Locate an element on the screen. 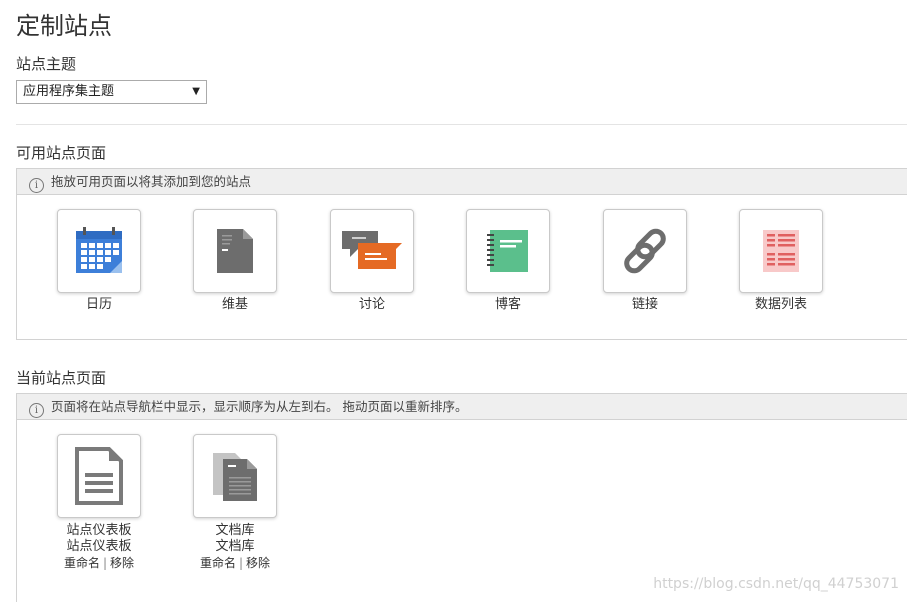 This screenshot has height=602, width=907. available-tile-link: 链接 is located at coordinates (645, 261).